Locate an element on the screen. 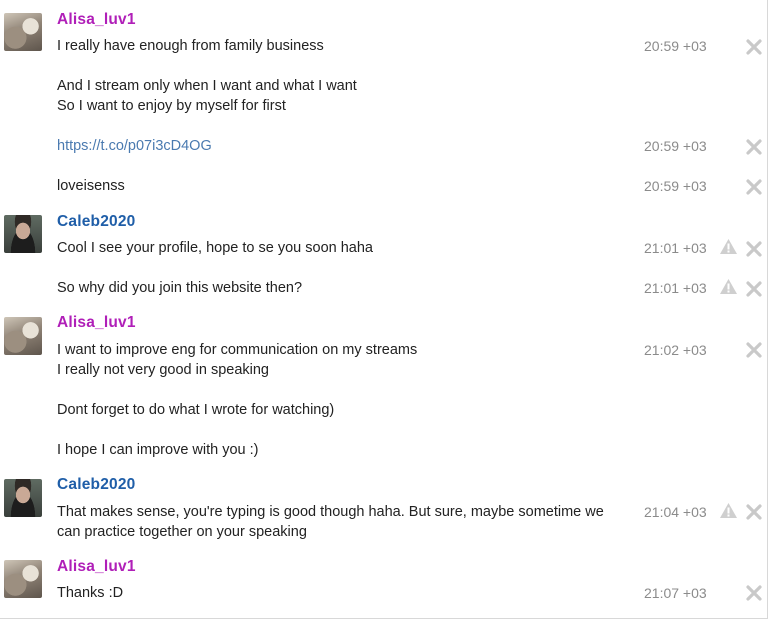  message-line: I really not very good in speaking is located at coordinates (163, 370).